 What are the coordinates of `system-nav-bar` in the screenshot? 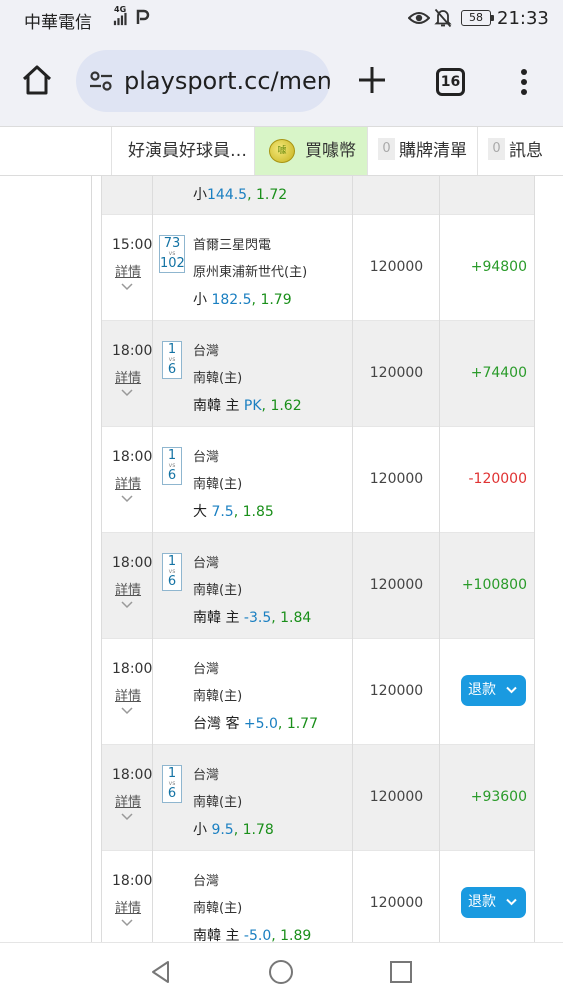 It's located at (281, 971).